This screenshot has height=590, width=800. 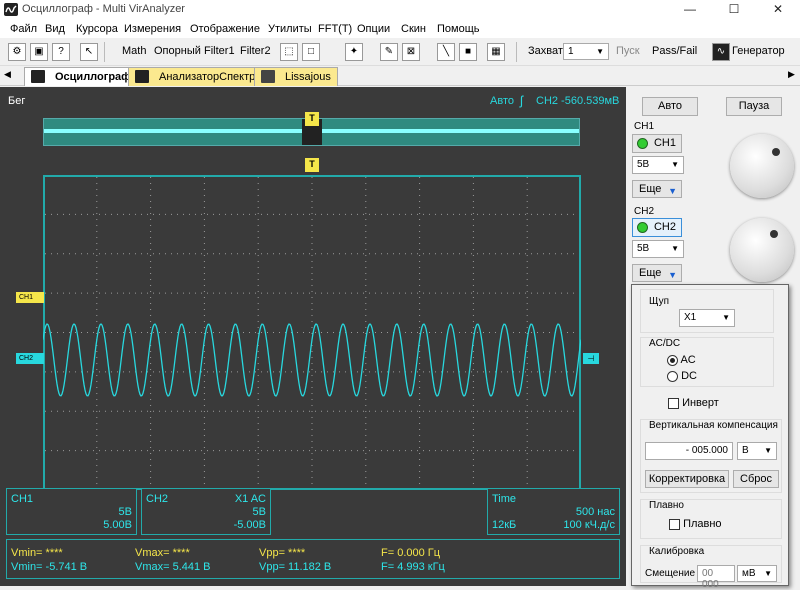 What do you see at coordinates (521, 100) in the screenshot?
I see `trigger-edge-icon: ʃ` at bounding box center [521, 100].